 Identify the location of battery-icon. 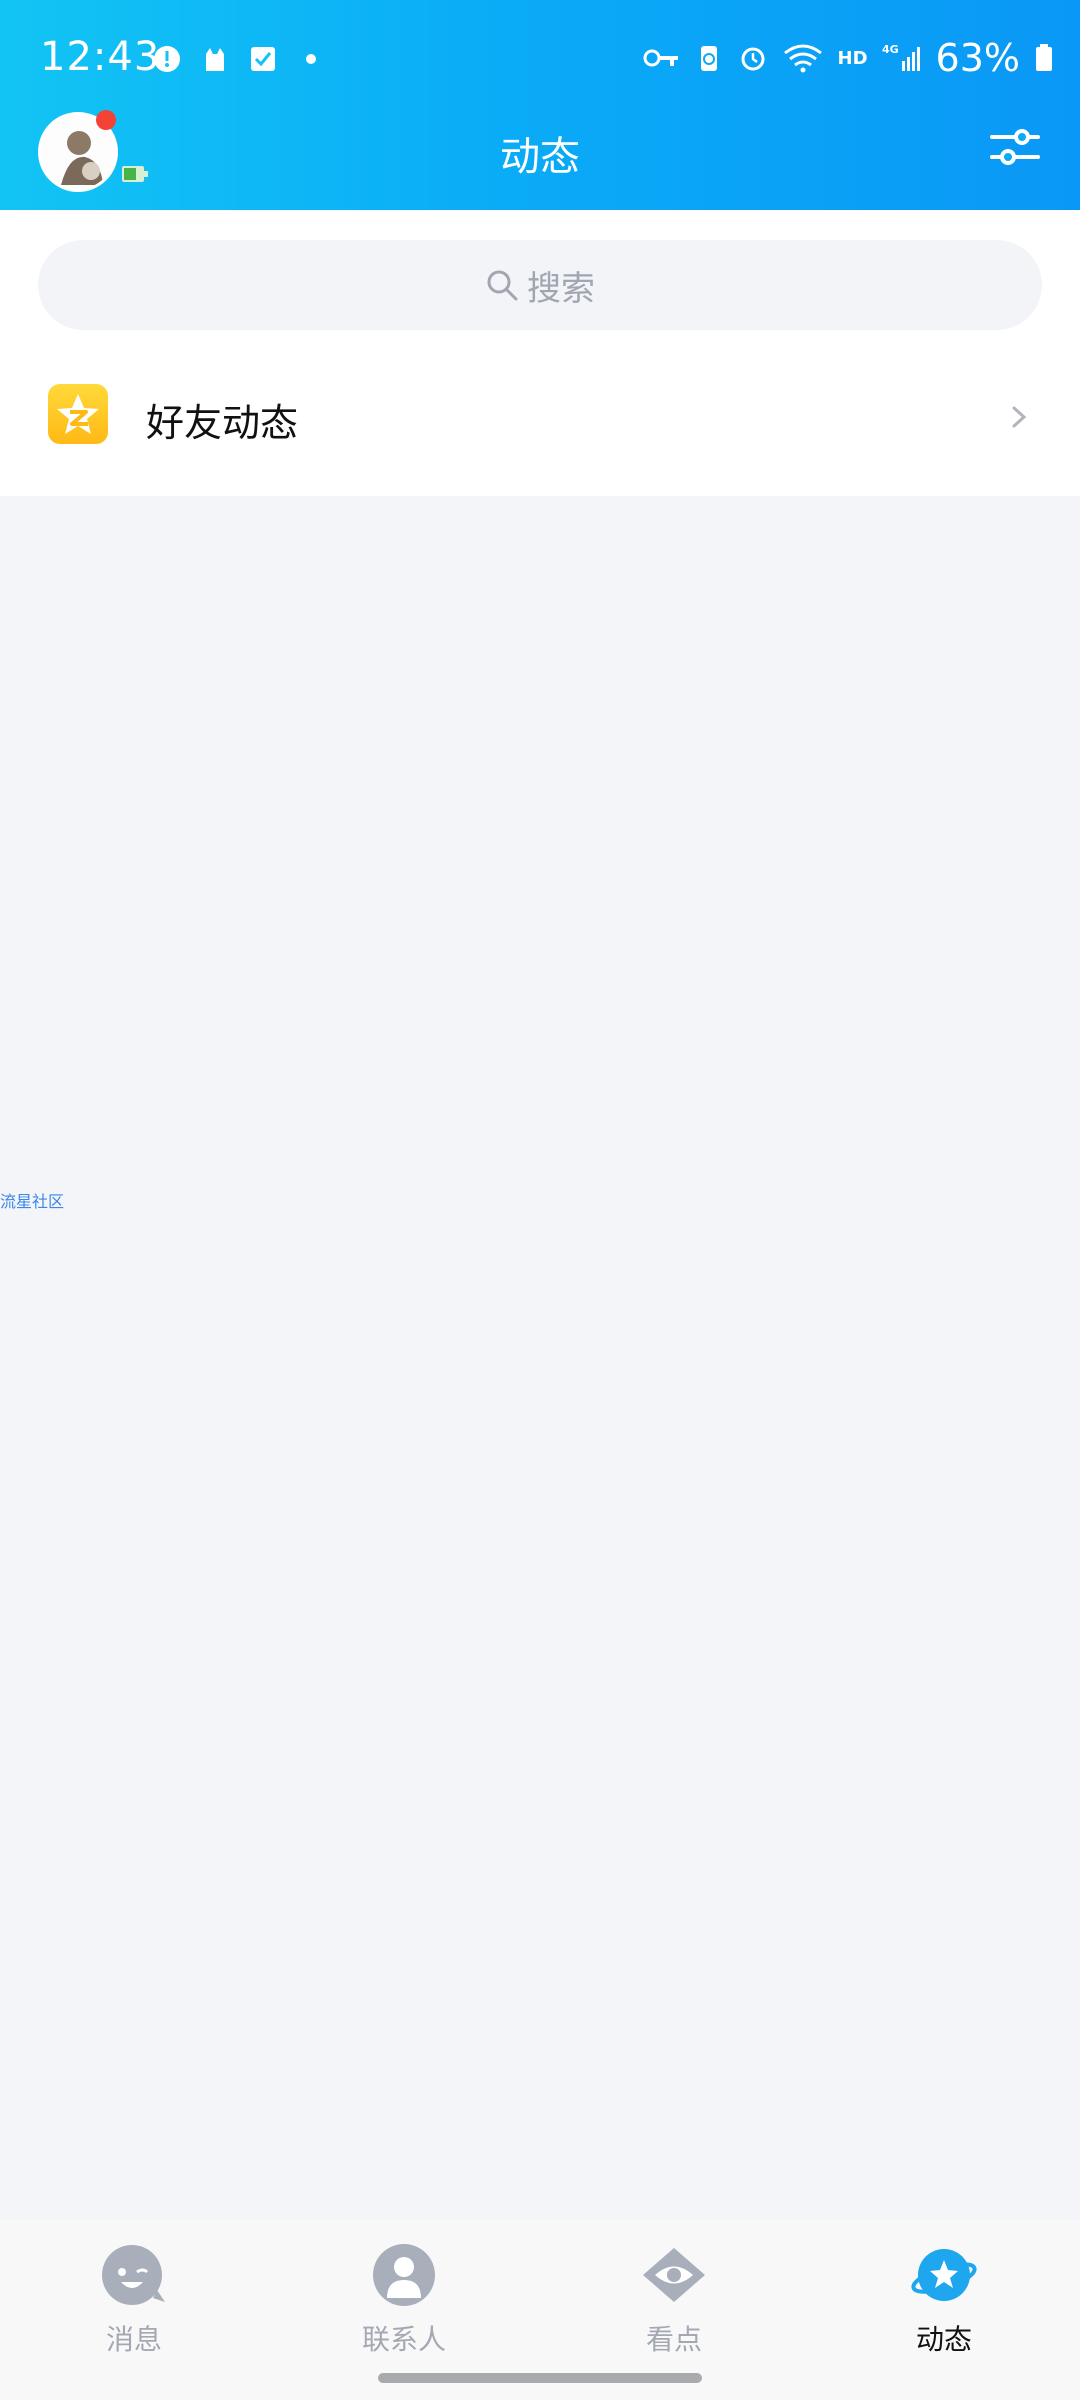
(1044, 57).